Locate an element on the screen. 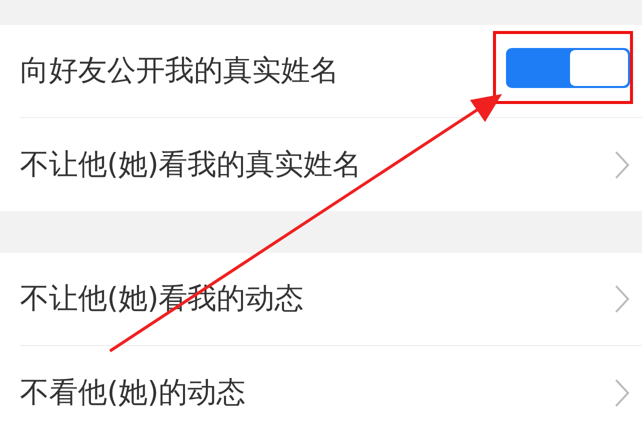  toggle-switch is located at coordinates (568, 68).